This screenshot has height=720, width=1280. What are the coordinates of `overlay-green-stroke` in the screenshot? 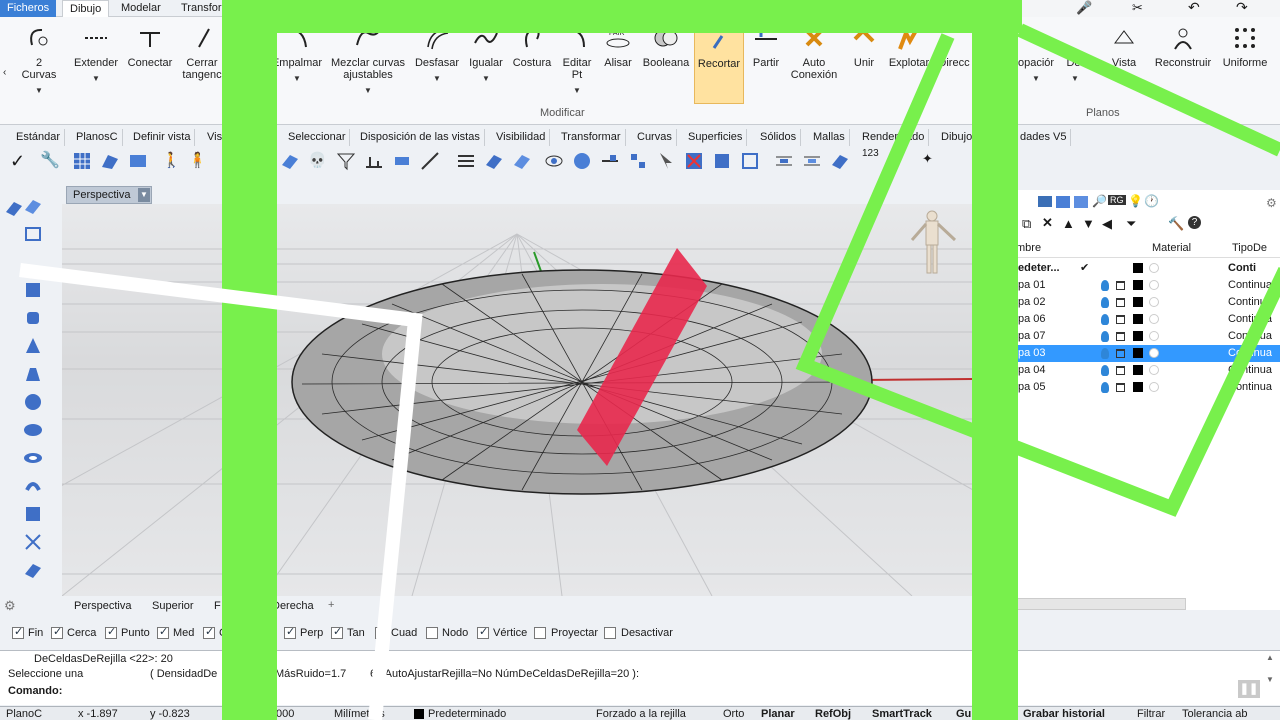 It's located at (1148, 90).